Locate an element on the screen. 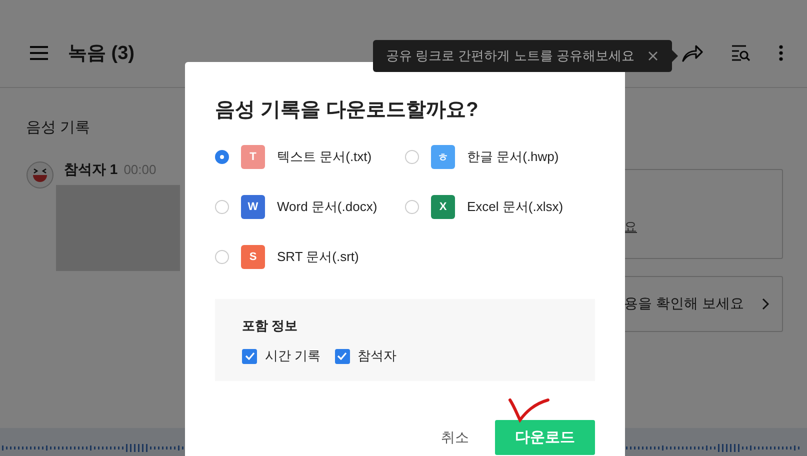 The width and height of the screenshot is (807, 456). card-text: 요 is located at coordinates (630, 227).